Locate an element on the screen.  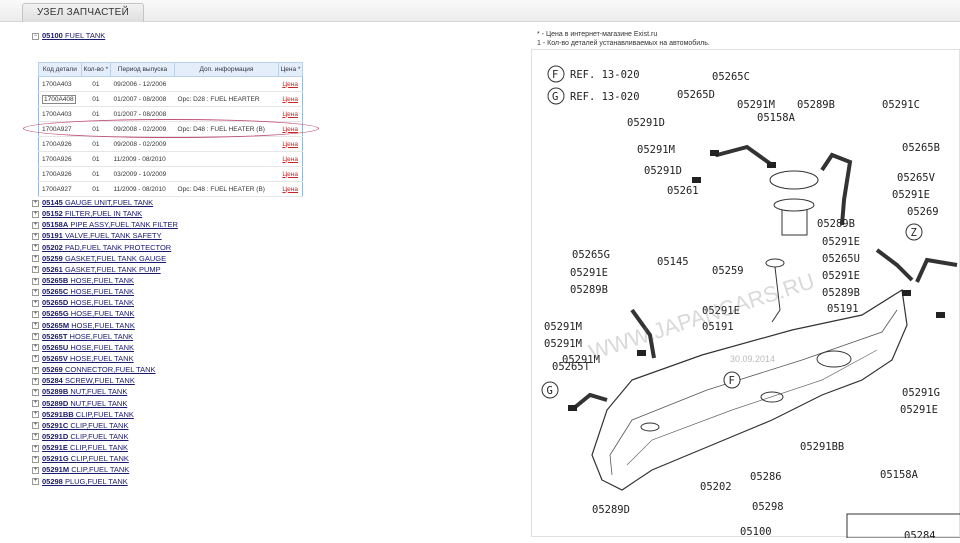
list-item: +05152 FILTER,FUEL IN TANK is located at coordinates (105, 213).